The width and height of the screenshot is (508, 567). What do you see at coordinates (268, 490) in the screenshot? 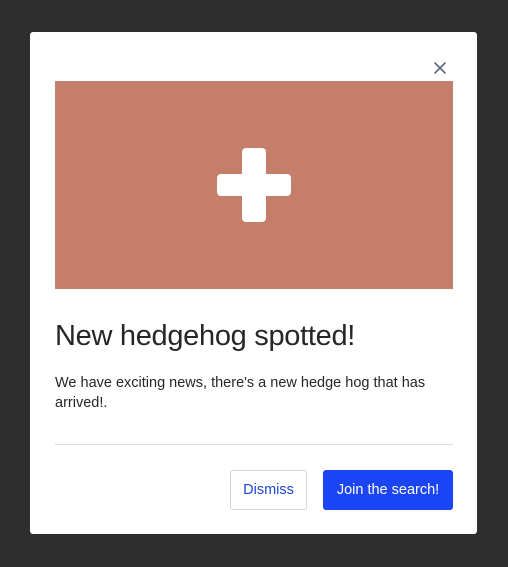
I see `dismiss-button: Dismiss` at bounding box center [268, 490].